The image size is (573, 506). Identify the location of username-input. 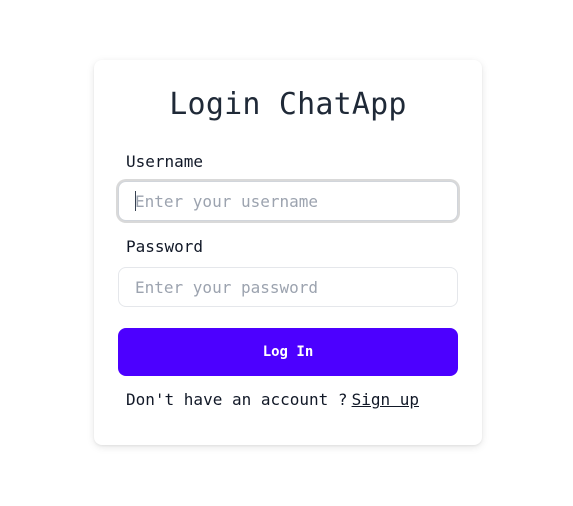
(288, 201).